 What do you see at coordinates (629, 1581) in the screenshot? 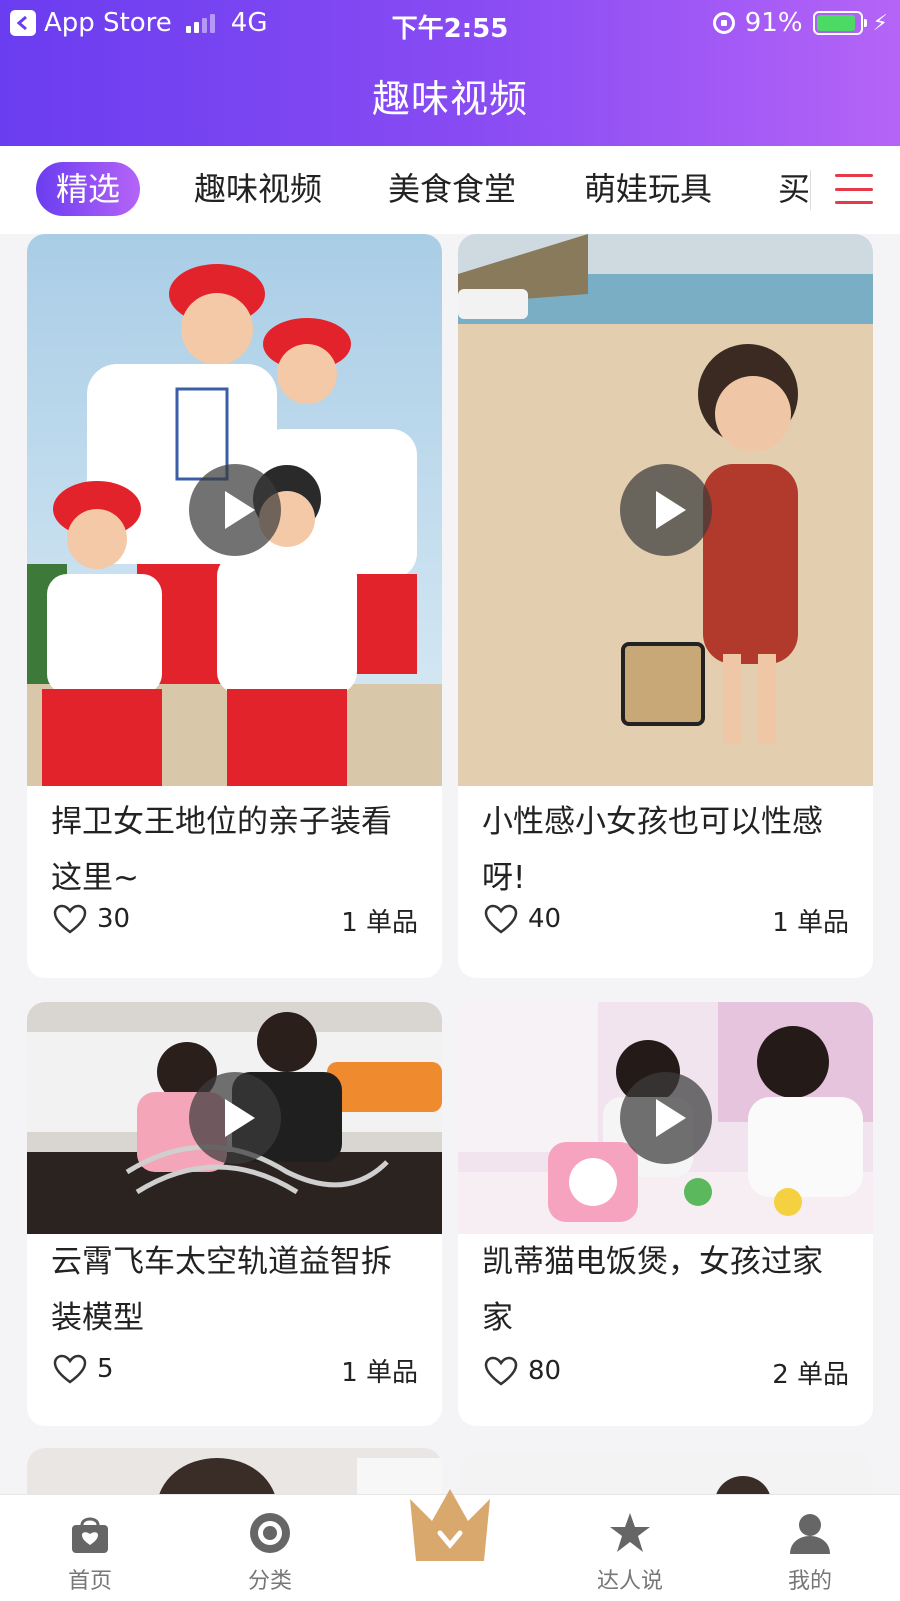
I see `nav-expert-label: 达人说` at bounding box center [629, 1581].